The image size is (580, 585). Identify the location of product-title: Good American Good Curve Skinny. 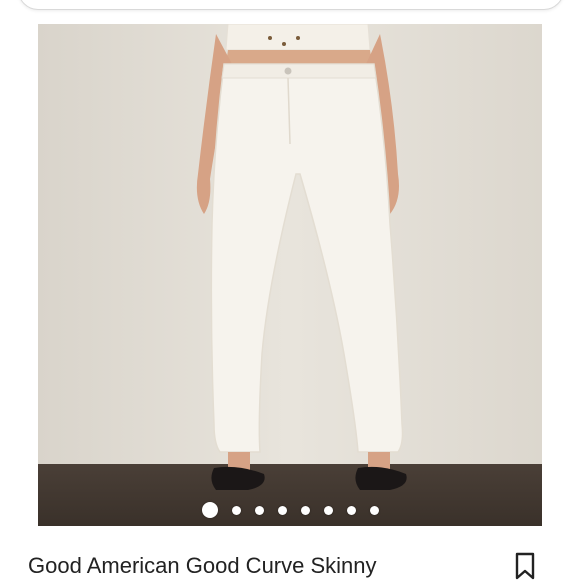
(202, 565).